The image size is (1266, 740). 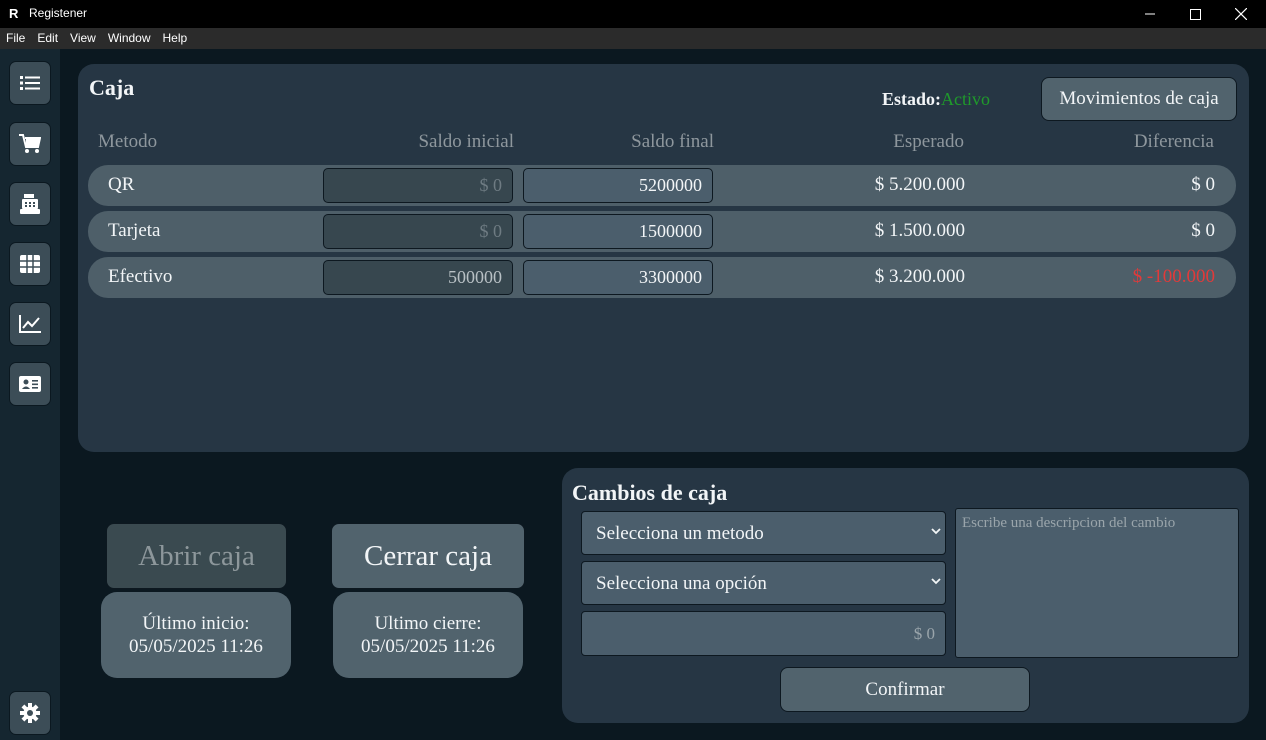 What do you see at coordinates (428, 556) in the screenshot?
I see `cerrar-caja-button: Cerrar caja` at bounding box center [428, 556].